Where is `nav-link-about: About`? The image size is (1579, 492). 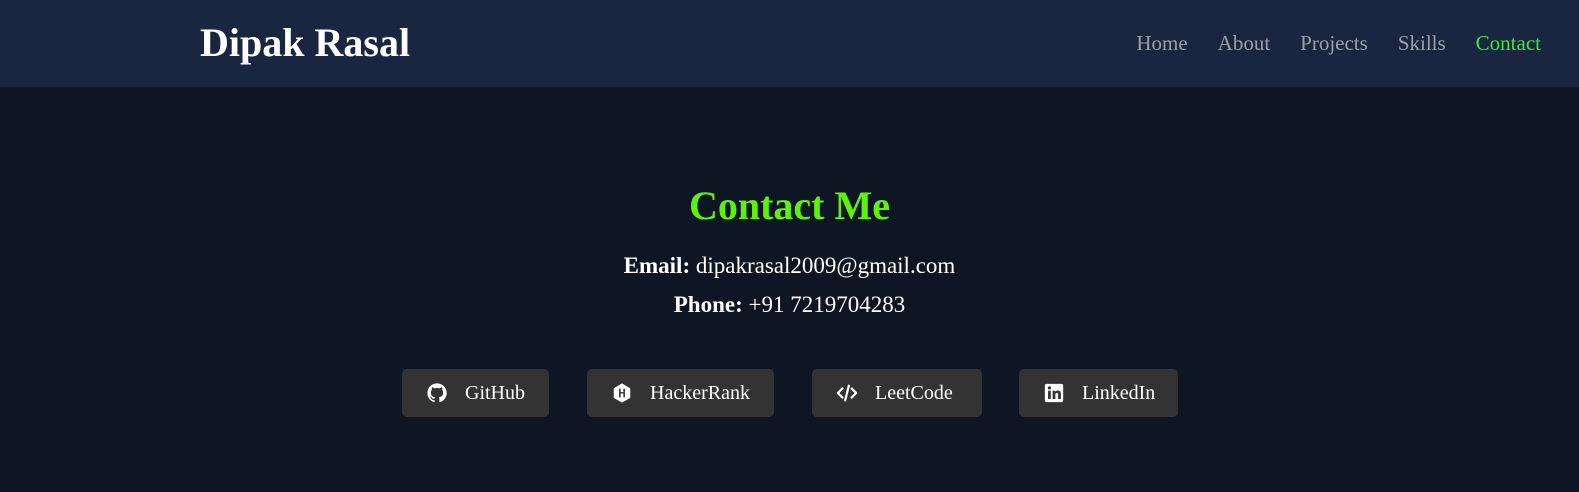
nav-link-about: About is located at coordinates (1244, 43).